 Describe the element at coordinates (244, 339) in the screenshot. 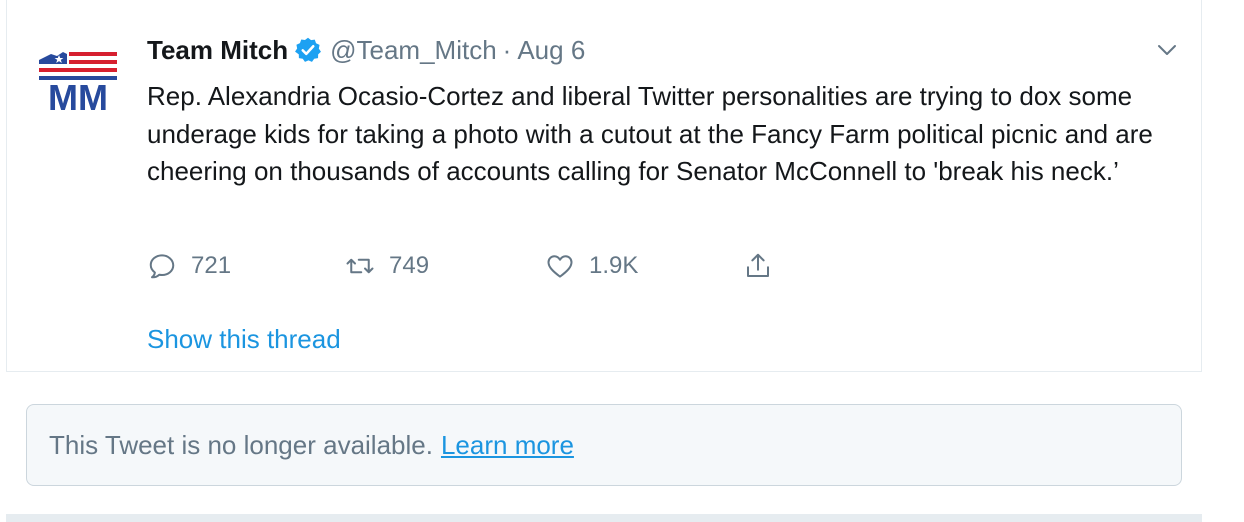

I see `show-thread-link: Show this thread` at that location.